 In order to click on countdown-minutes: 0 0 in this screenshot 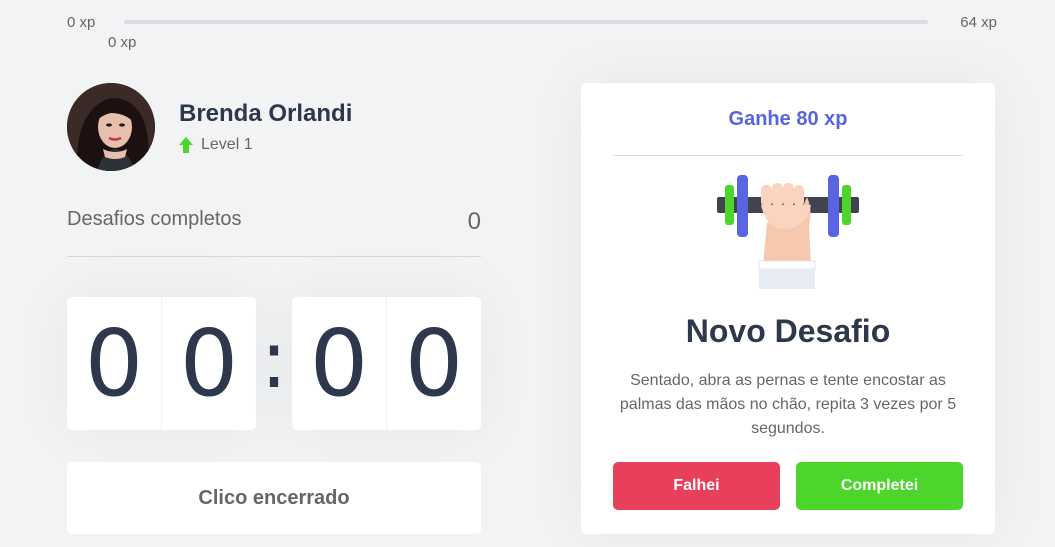, I will do `click(161, 363)`.